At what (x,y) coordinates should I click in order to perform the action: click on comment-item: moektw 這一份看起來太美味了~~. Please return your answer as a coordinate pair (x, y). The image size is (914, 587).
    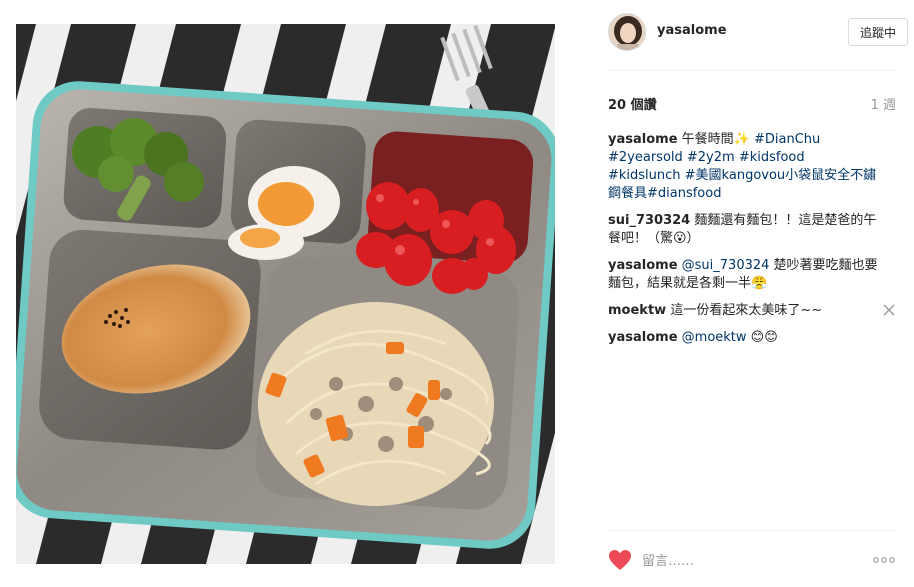
    Looking at the image, I should click on (752, 311).